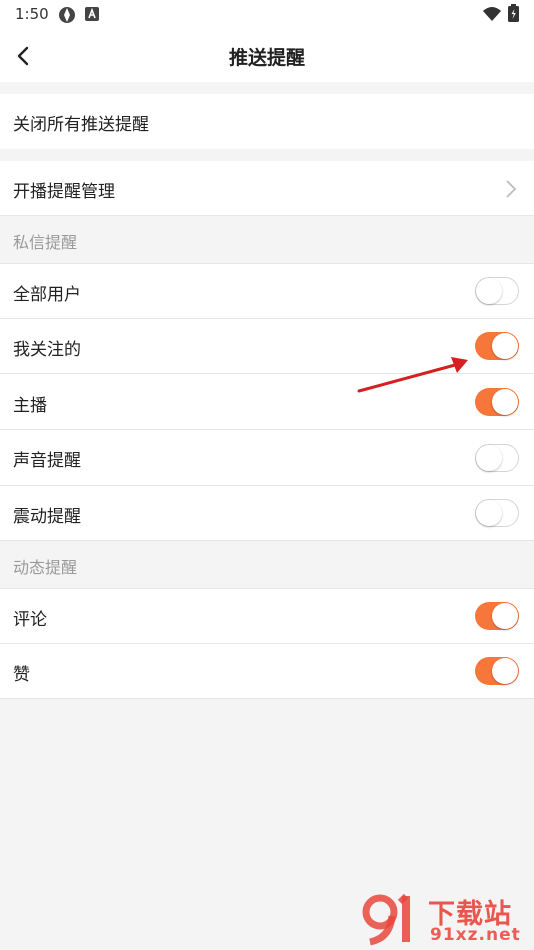  Describe the element at coordinates (30, 406) in the screenshot. I see `list-item-label: 主播` at that location.